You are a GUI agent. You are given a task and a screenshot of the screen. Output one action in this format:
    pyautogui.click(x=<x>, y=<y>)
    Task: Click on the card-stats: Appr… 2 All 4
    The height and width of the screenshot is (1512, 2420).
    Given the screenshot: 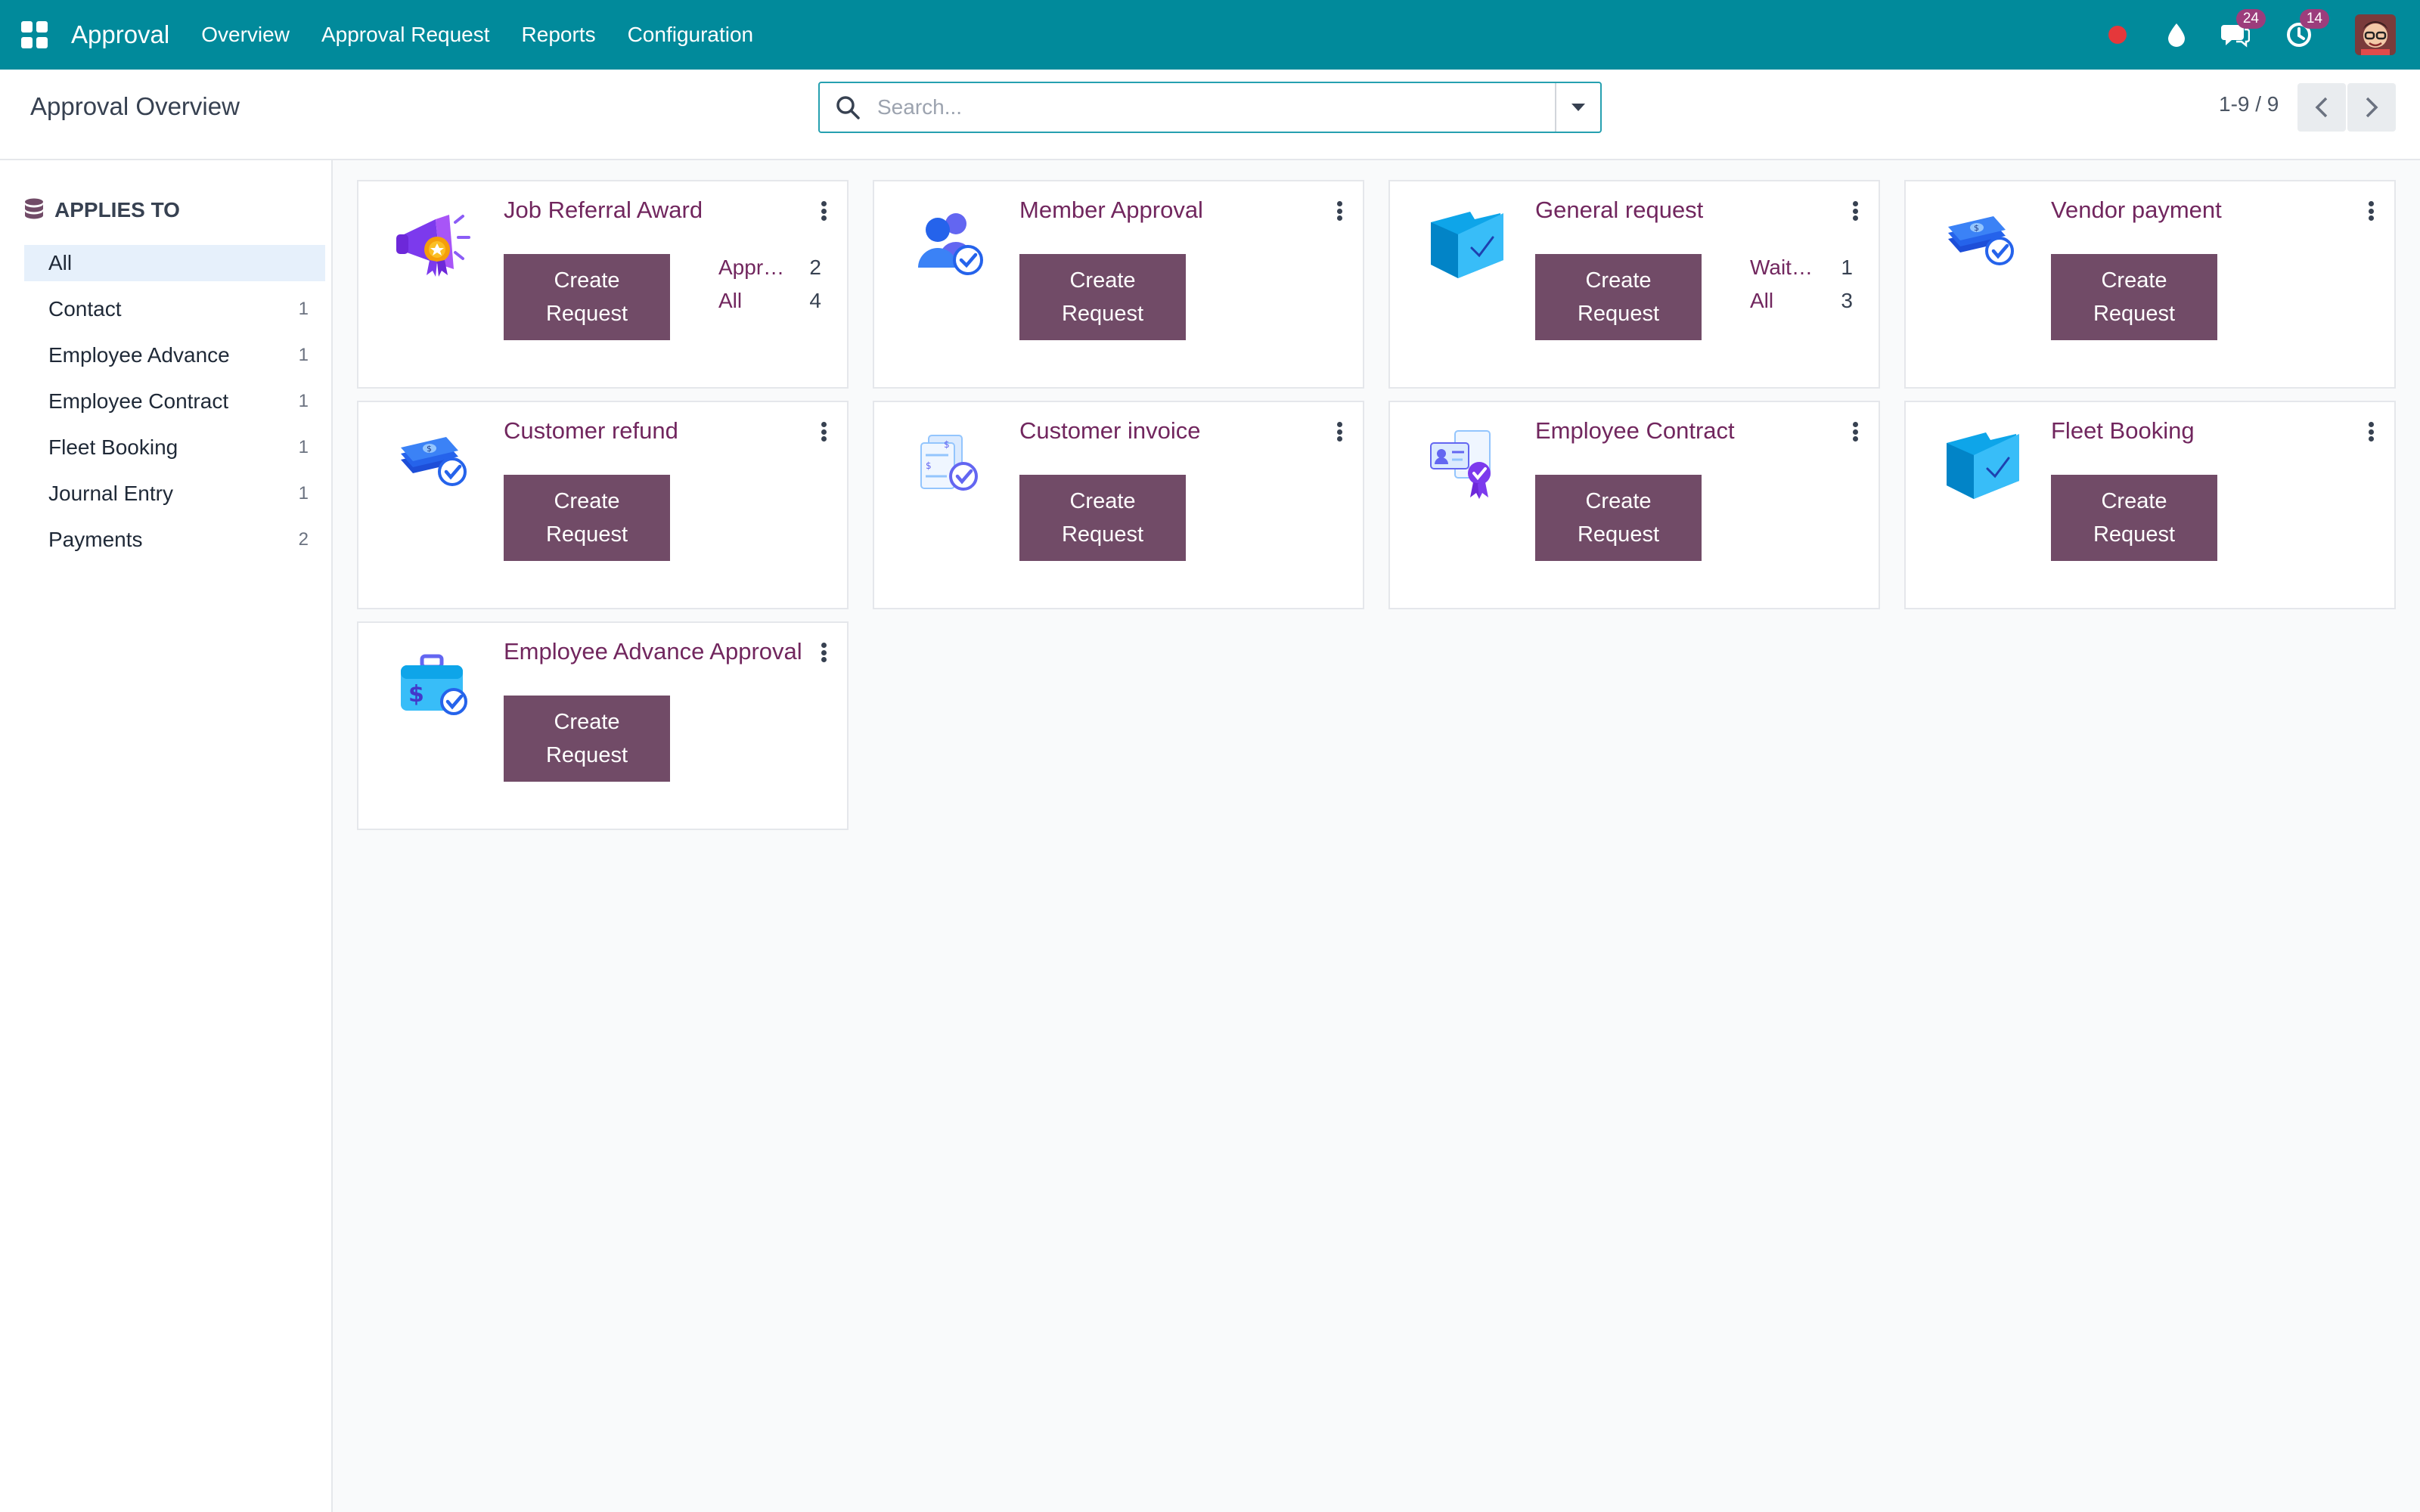 What is the action you would take?
    pyautogui.click(x=769, y=289)
    